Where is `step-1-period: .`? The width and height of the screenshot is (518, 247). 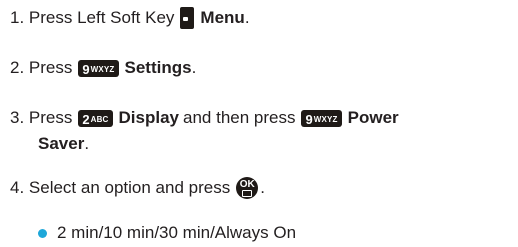 step-1-period: . is located at coordinates (247, 17).